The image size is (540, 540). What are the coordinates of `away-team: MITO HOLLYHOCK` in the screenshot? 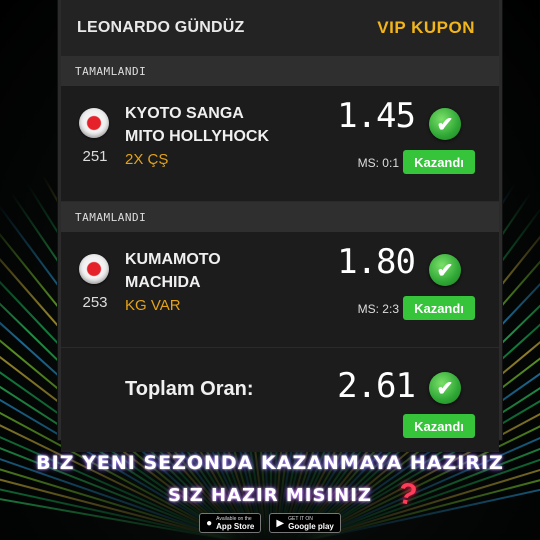 It's located at (197, 136).